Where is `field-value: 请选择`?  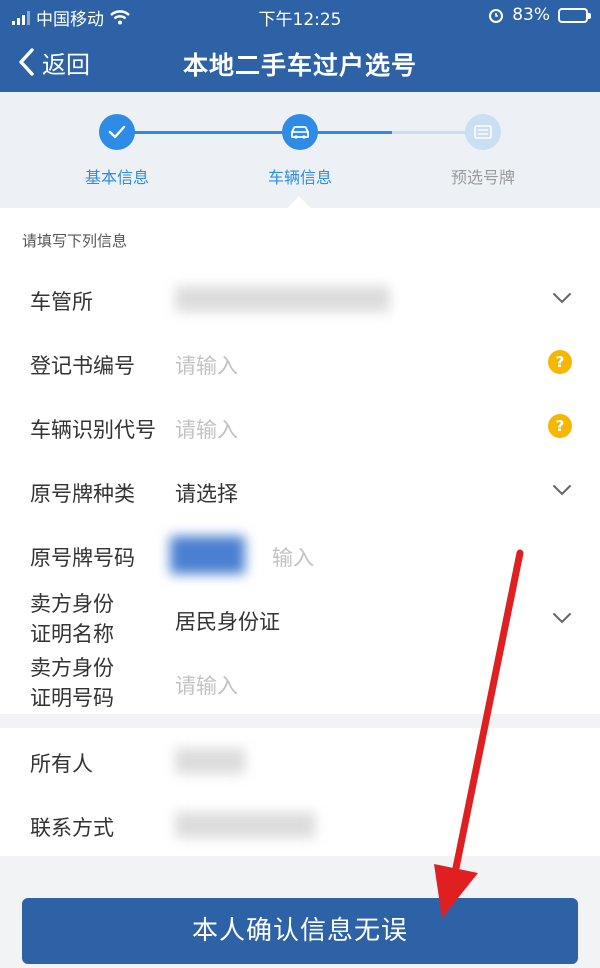 field-value: 请选择 is located at coordinates (206, 494).